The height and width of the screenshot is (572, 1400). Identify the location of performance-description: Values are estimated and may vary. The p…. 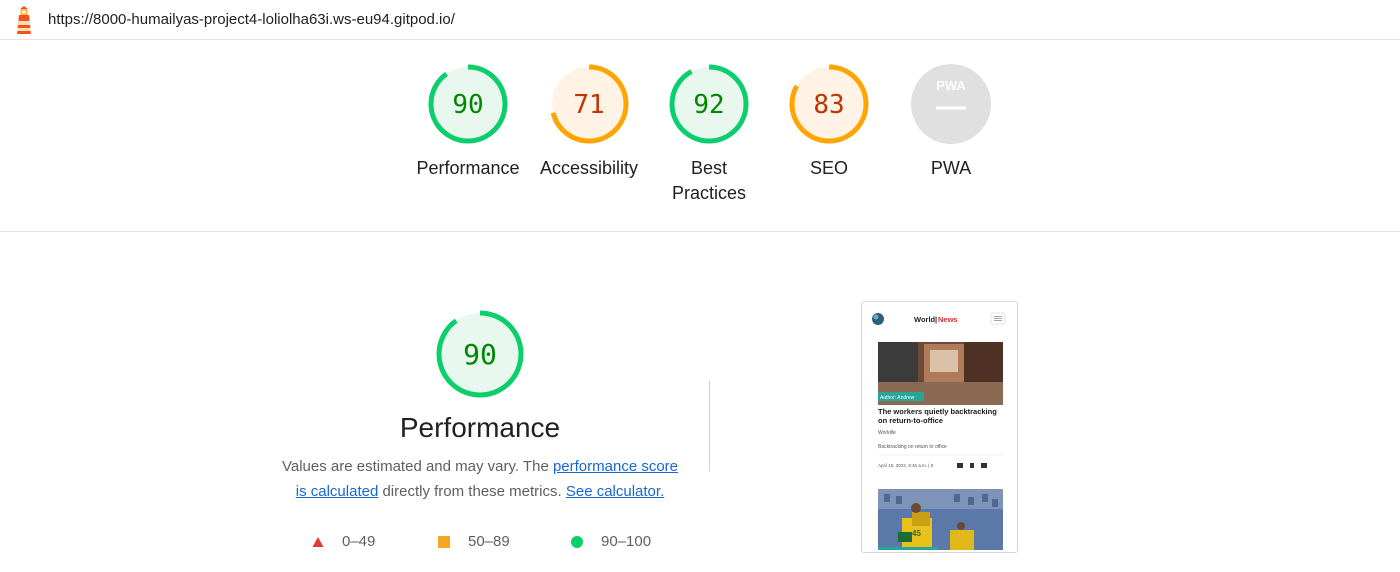
(480, 479).